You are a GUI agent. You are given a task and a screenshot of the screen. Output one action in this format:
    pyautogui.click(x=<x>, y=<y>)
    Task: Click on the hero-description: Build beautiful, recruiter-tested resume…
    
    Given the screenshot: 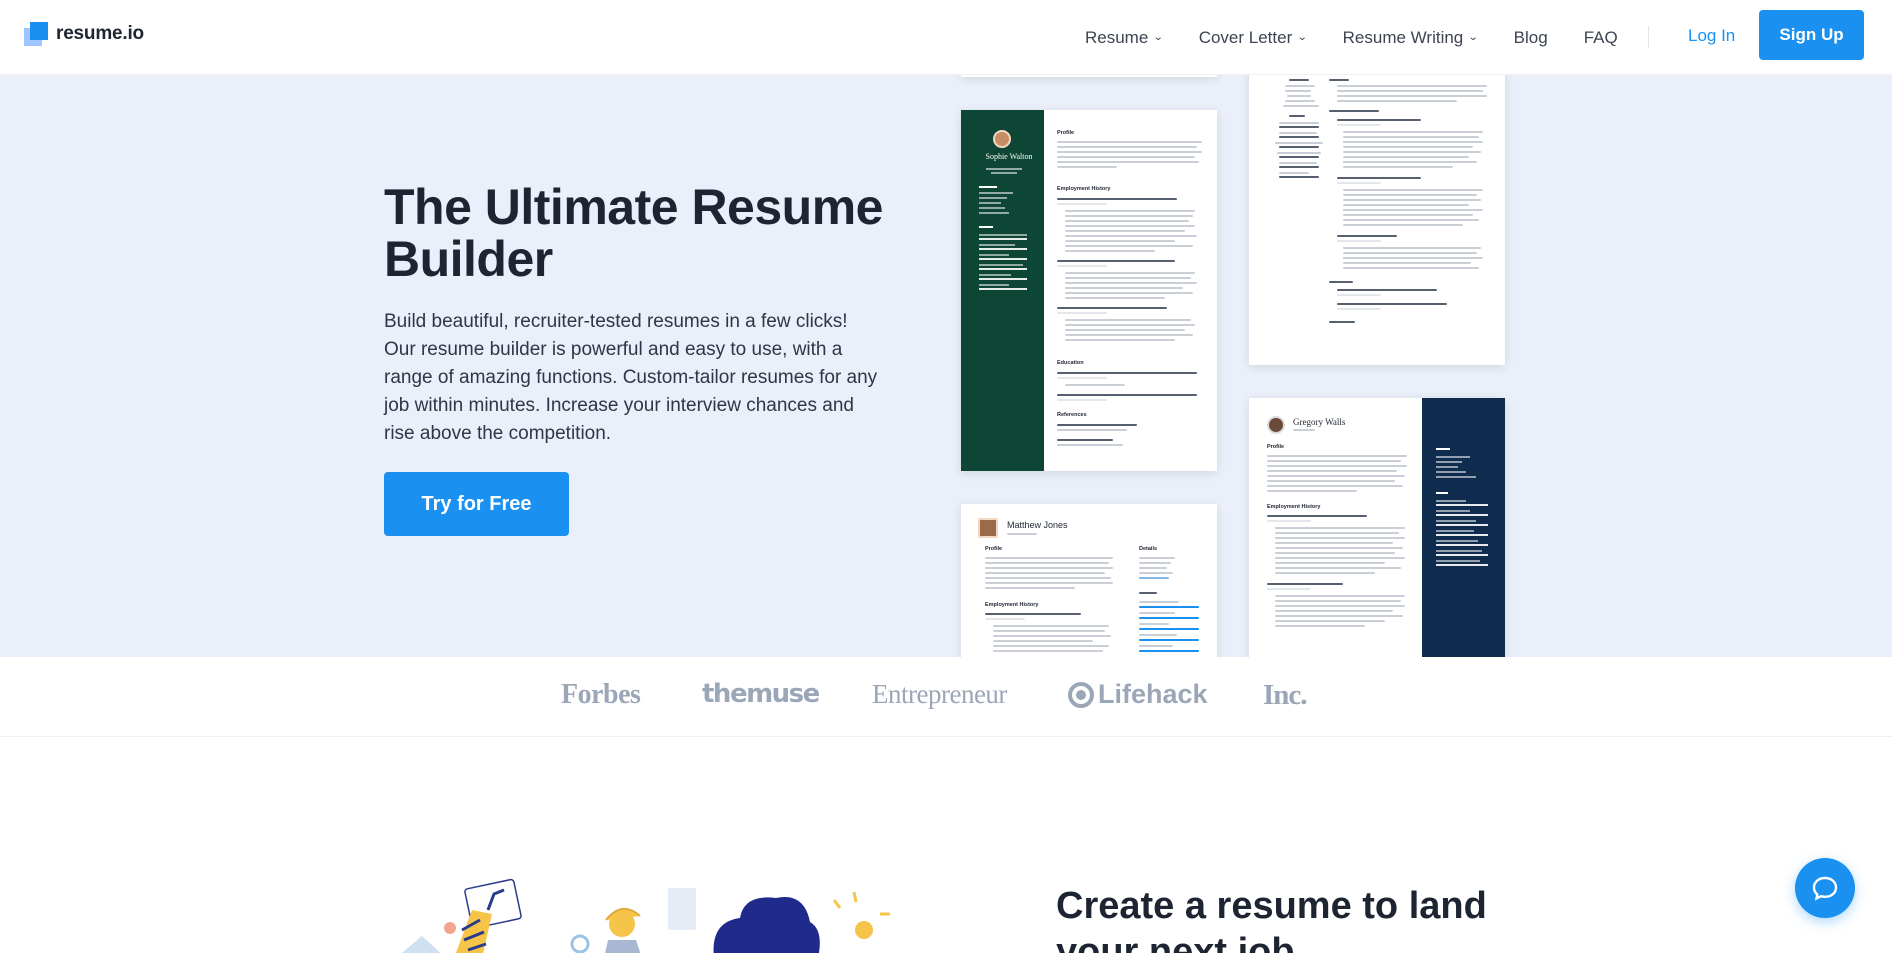 What is the action you would take?
    pyautogui.click(x=631, y=377)
    